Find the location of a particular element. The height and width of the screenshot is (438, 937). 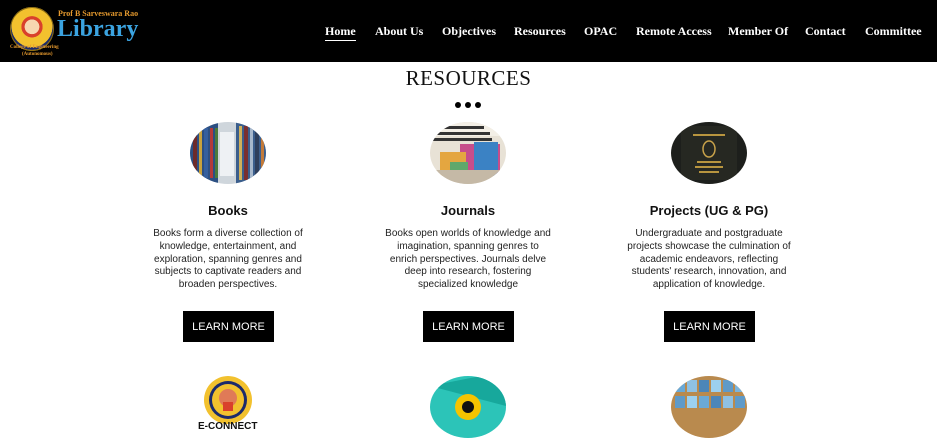

nav-contact: Contact is located at coordinates (825, 31).